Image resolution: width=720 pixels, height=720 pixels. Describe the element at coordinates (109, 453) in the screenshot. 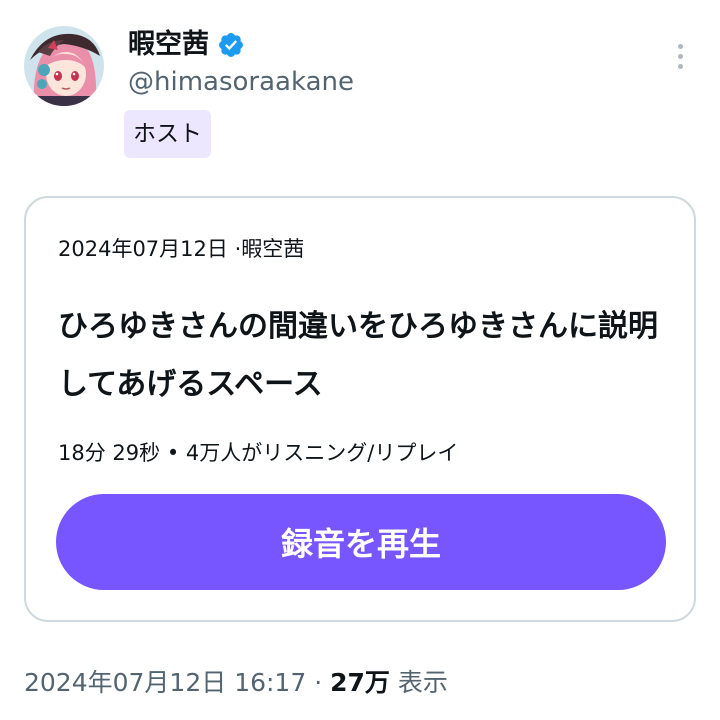

I see `space-duration: 18分 29秒` at that location.